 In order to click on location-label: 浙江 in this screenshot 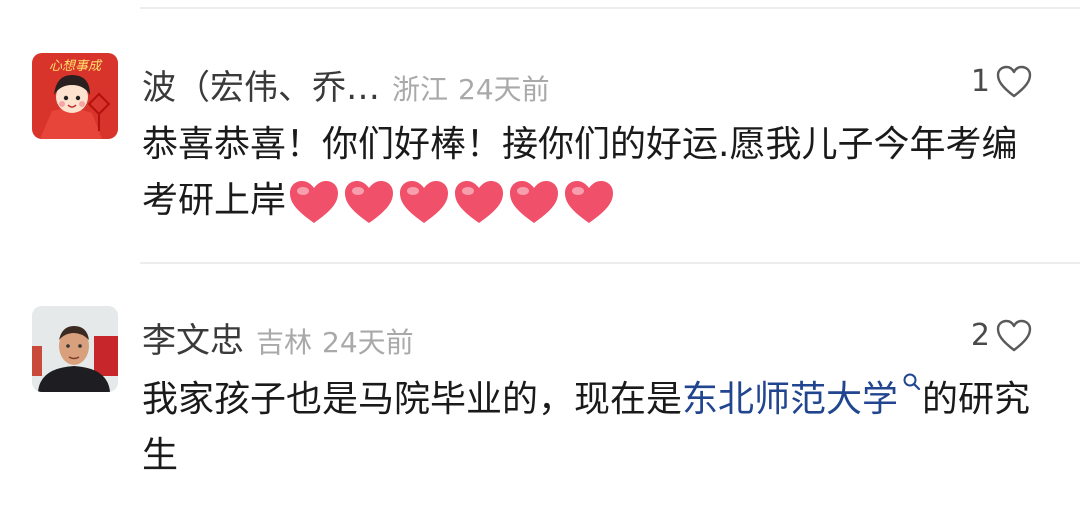, I will do `click(420, 89)`.